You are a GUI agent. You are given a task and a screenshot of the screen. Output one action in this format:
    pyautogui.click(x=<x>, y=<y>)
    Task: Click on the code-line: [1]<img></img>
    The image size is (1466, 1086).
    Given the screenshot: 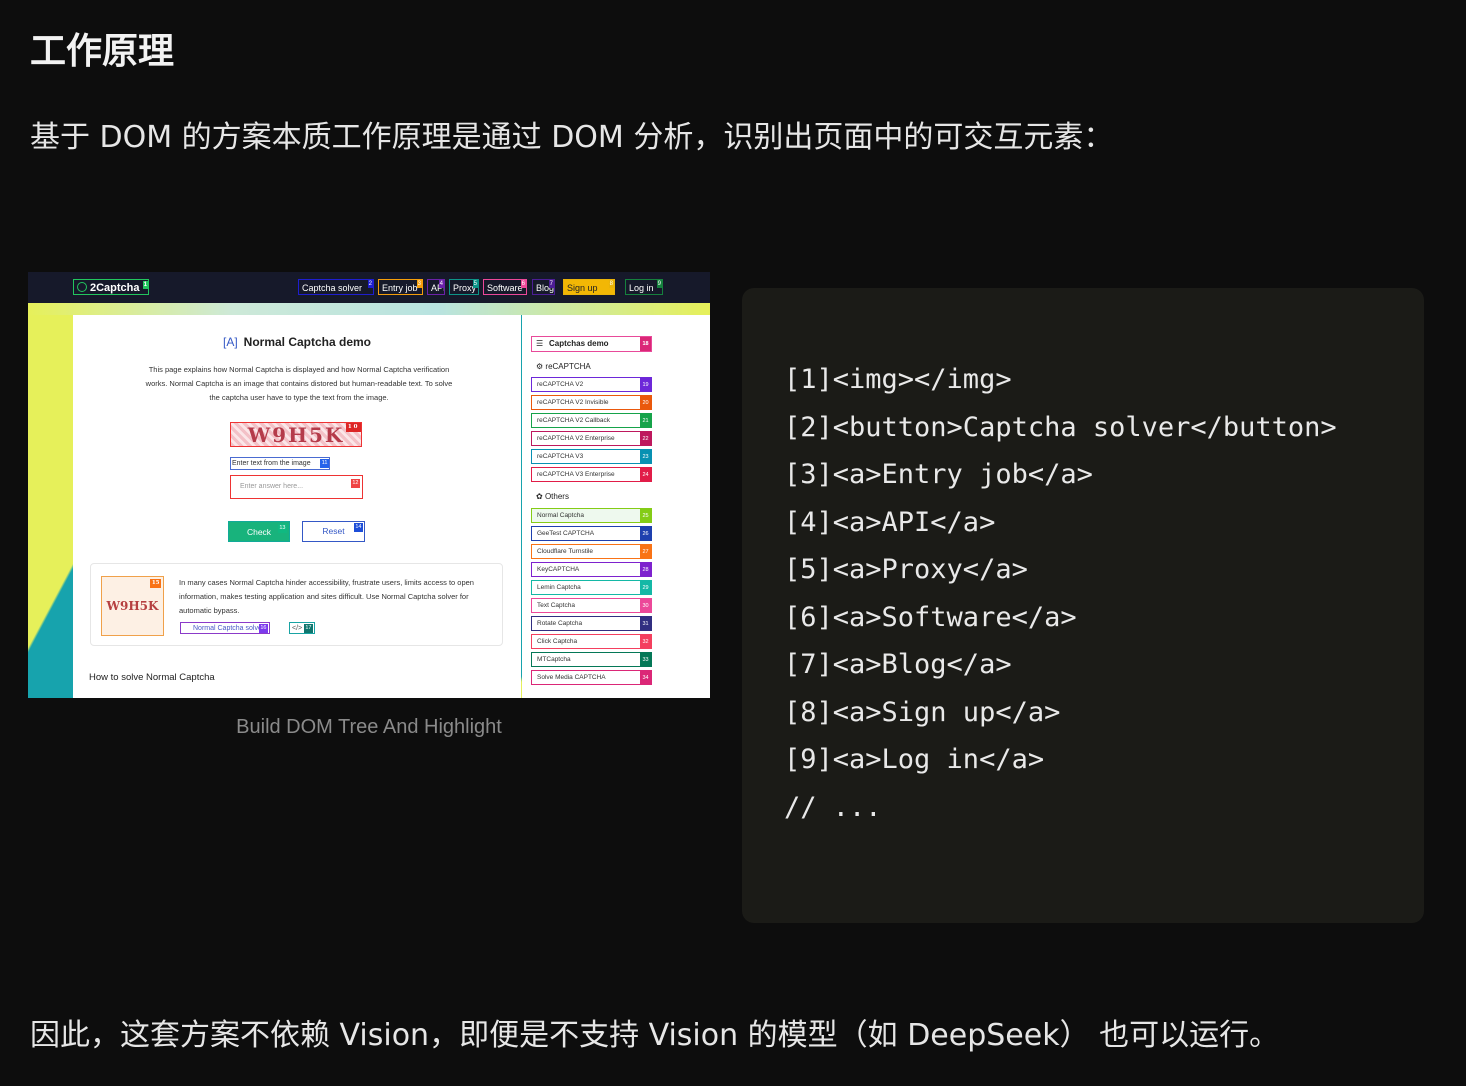 What is the action you would take?
    pyautogui.click(x=898, y=379)
    